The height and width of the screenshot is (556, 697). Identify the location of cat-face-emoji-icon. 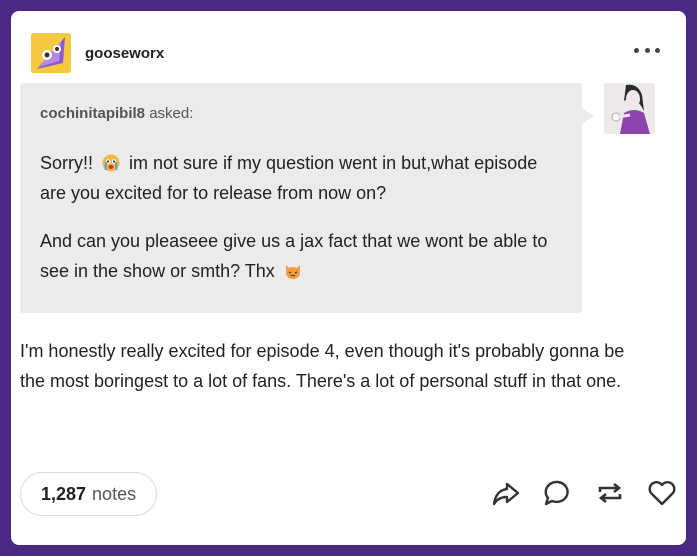
(292, 272).